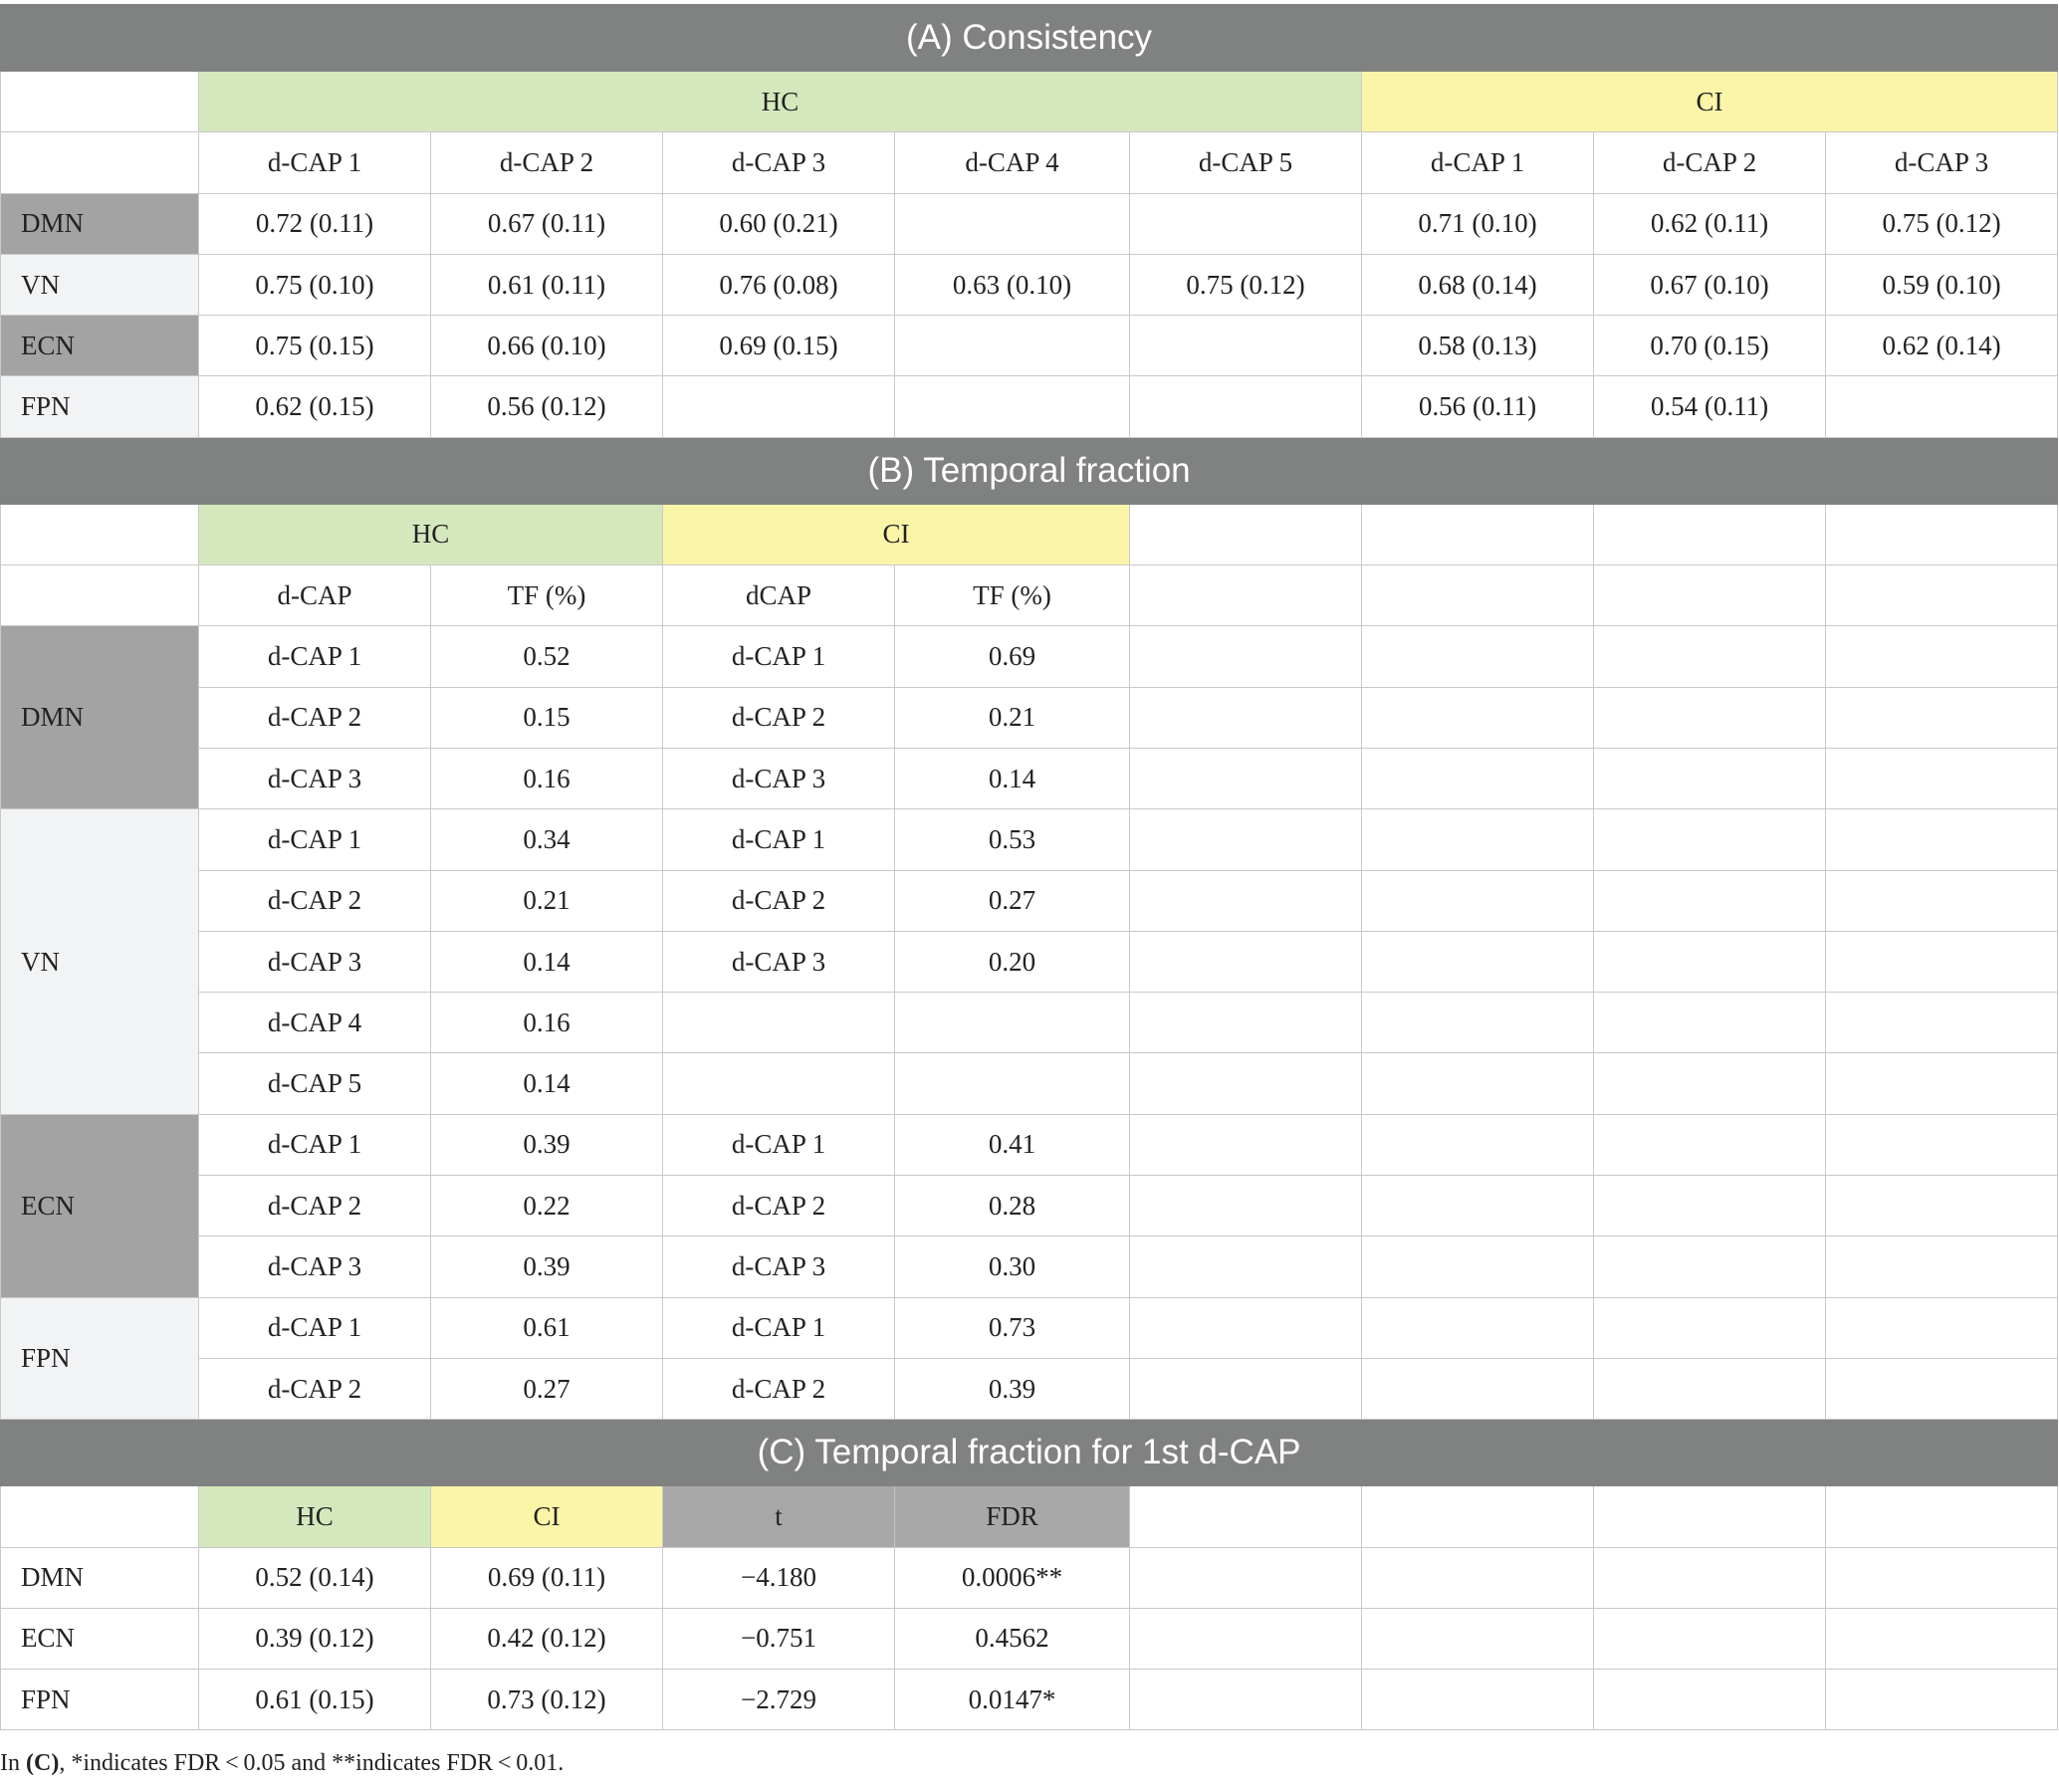  What do you see at coordinates (1029, 718) in the screenshot?
I see `table-row: DMN d-CAP 1 0.52 d-CAP 1 0.69` at bounding box center [1029, 718].